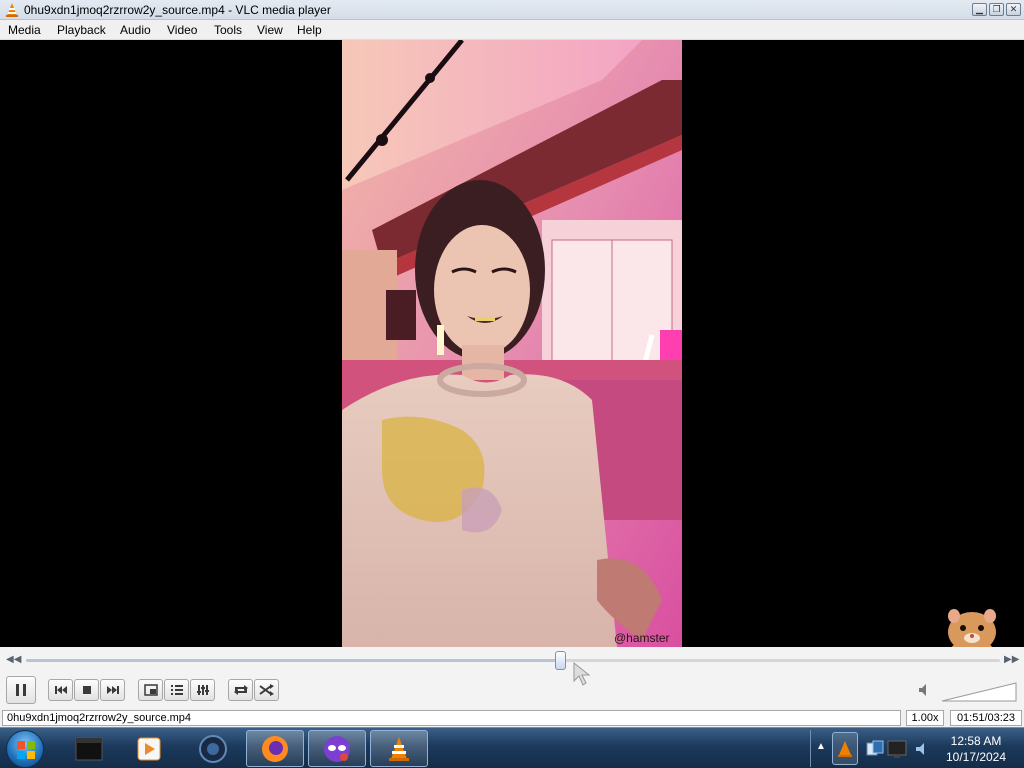 This screenshot has width=1024, height=768. I want to click on taskbar-media-player, so click(149, 748).